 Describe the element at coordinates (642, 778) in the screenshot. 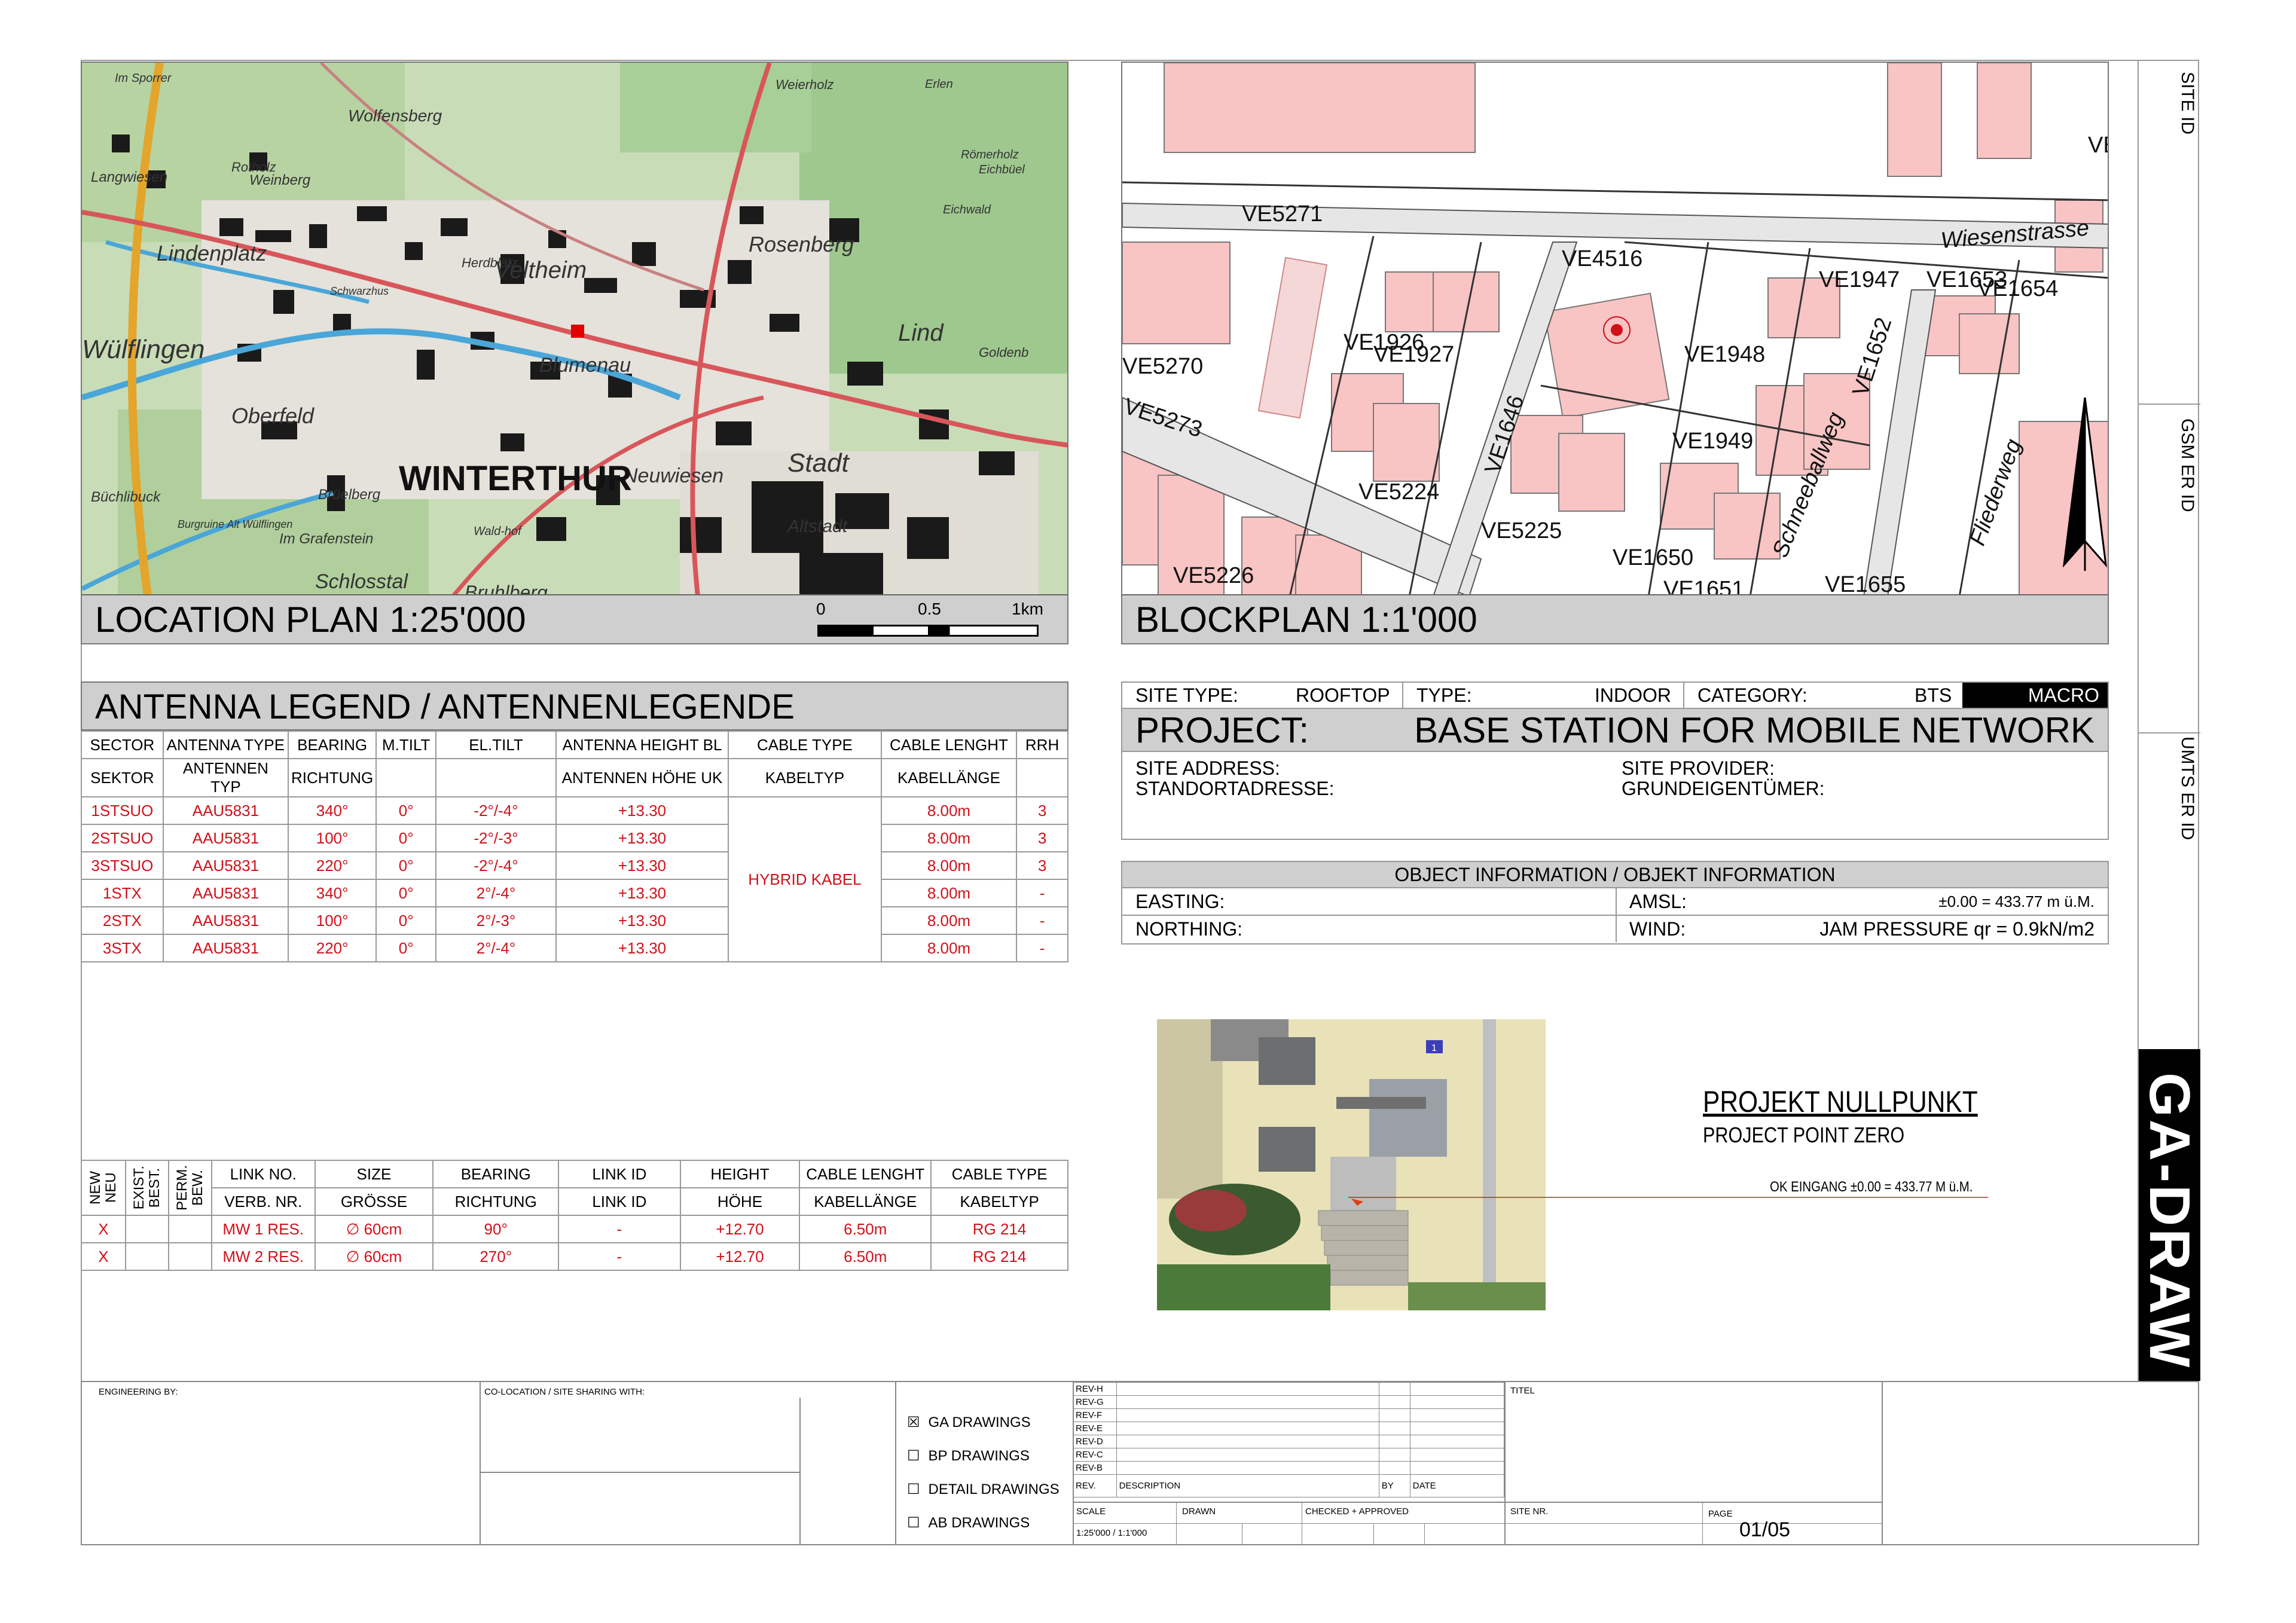

I see `antenna-header: ANTENNEN HÖHE UK` at that location.